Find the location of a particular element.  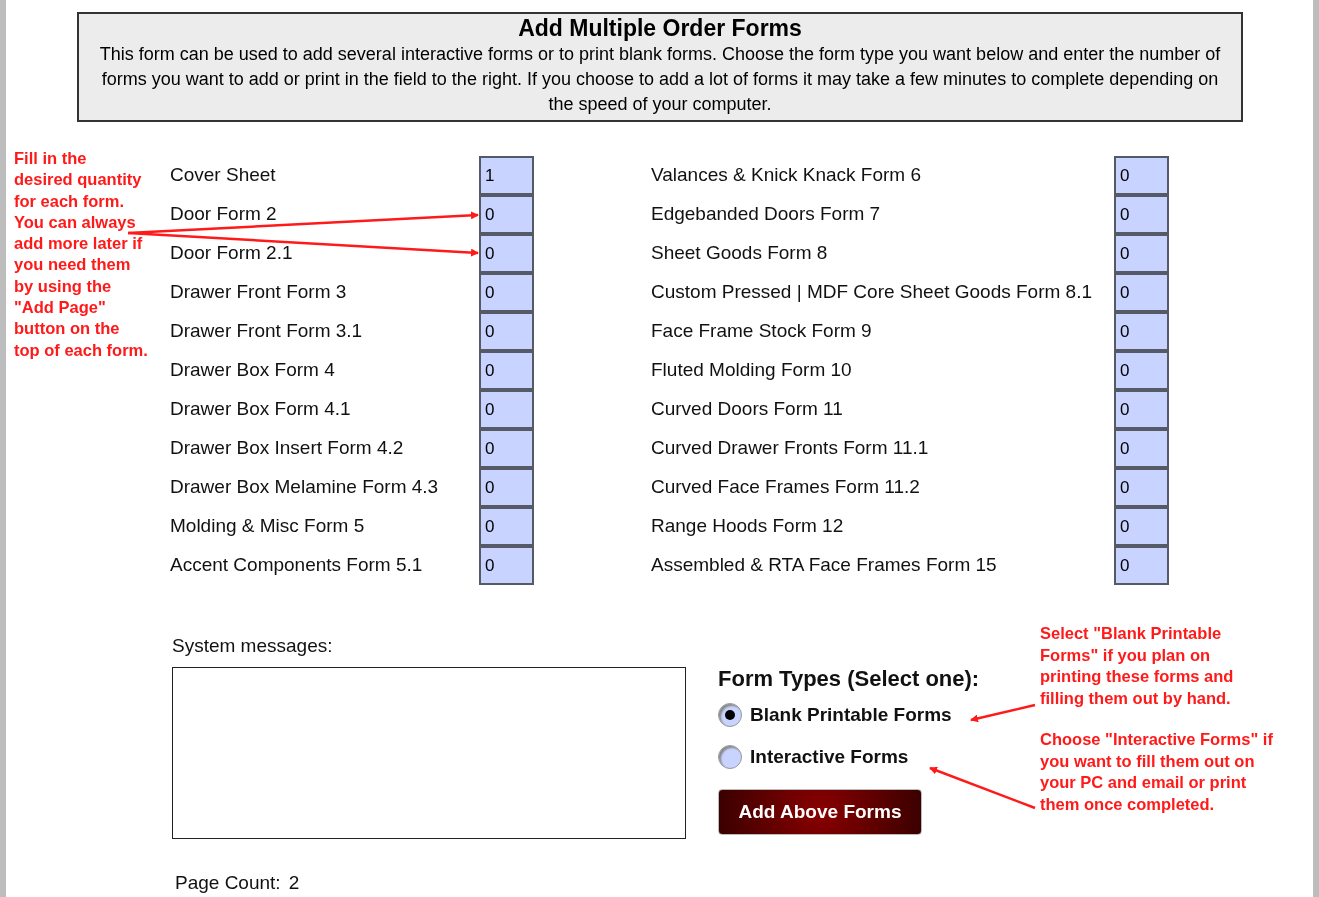

form-label: Fluted Molding Form 10 is located at coordinates (751, 369).